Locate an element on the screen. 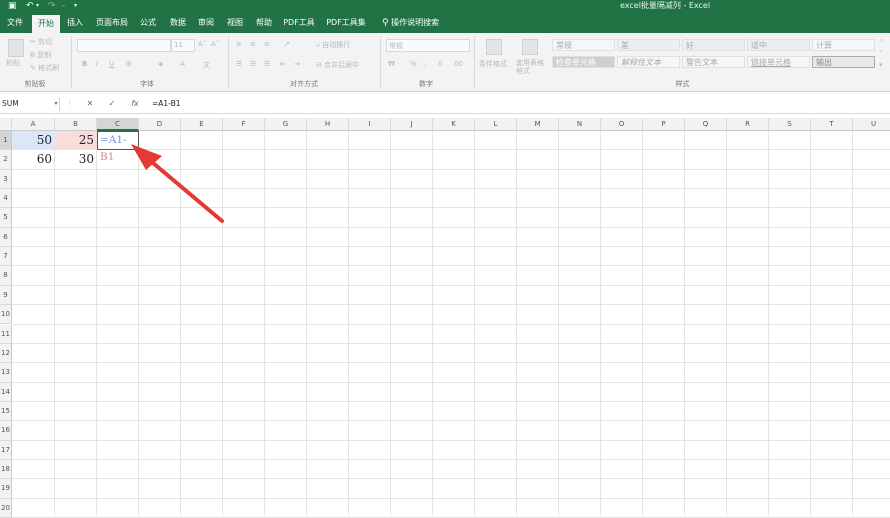 The image size is (890, 518). style-neutral: 适中 is located at coordinates (778, 45).